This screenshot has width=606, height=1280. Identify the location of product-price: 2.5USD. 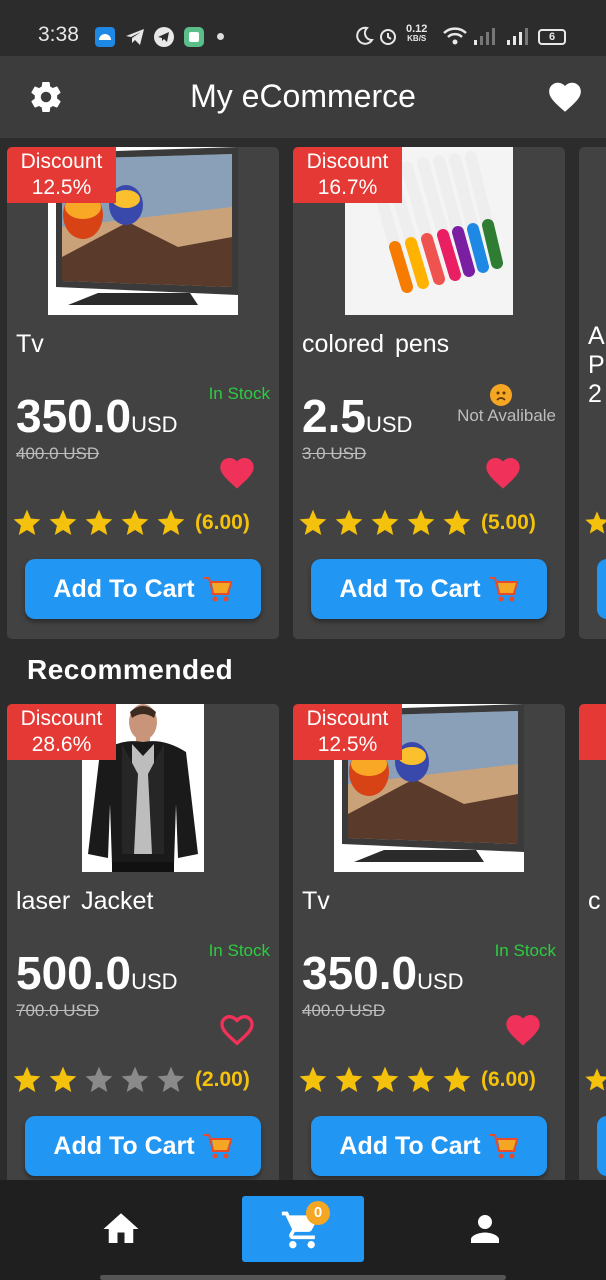
(357, 416).